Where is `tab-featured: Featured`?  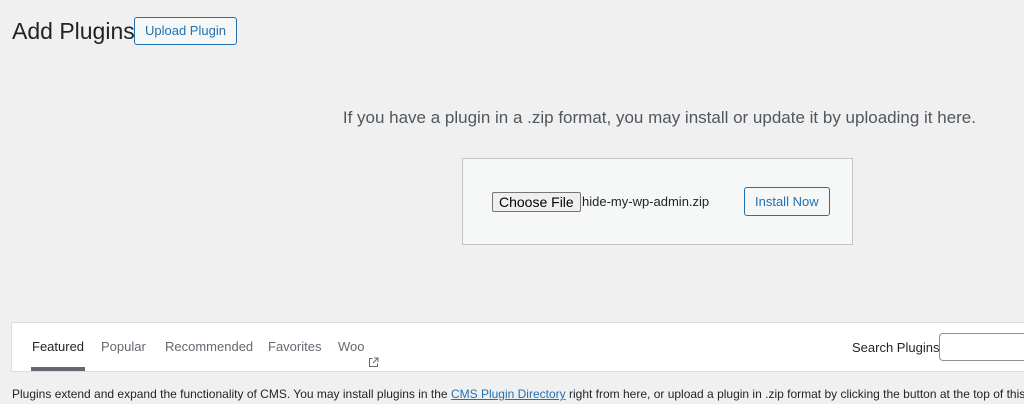
tab-featured: Featured is located at coordinates (58, 347).